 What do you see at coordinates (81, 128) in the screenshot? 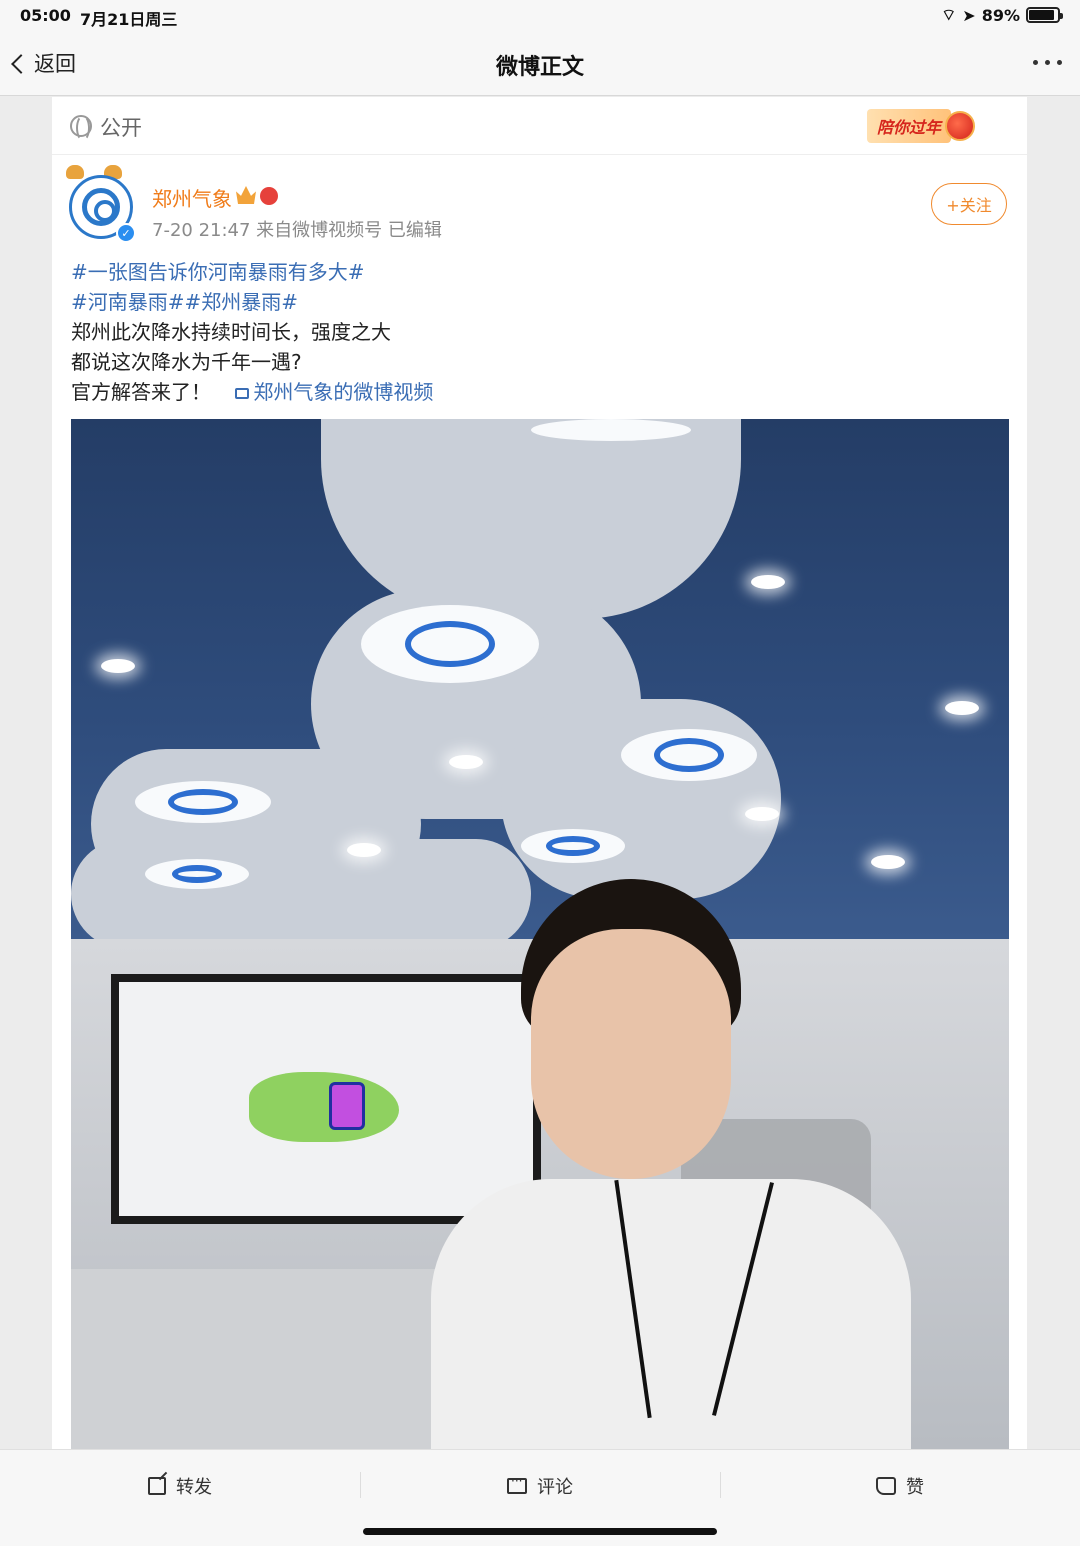
I see `globe-icon` at bounding box center [81, 128].